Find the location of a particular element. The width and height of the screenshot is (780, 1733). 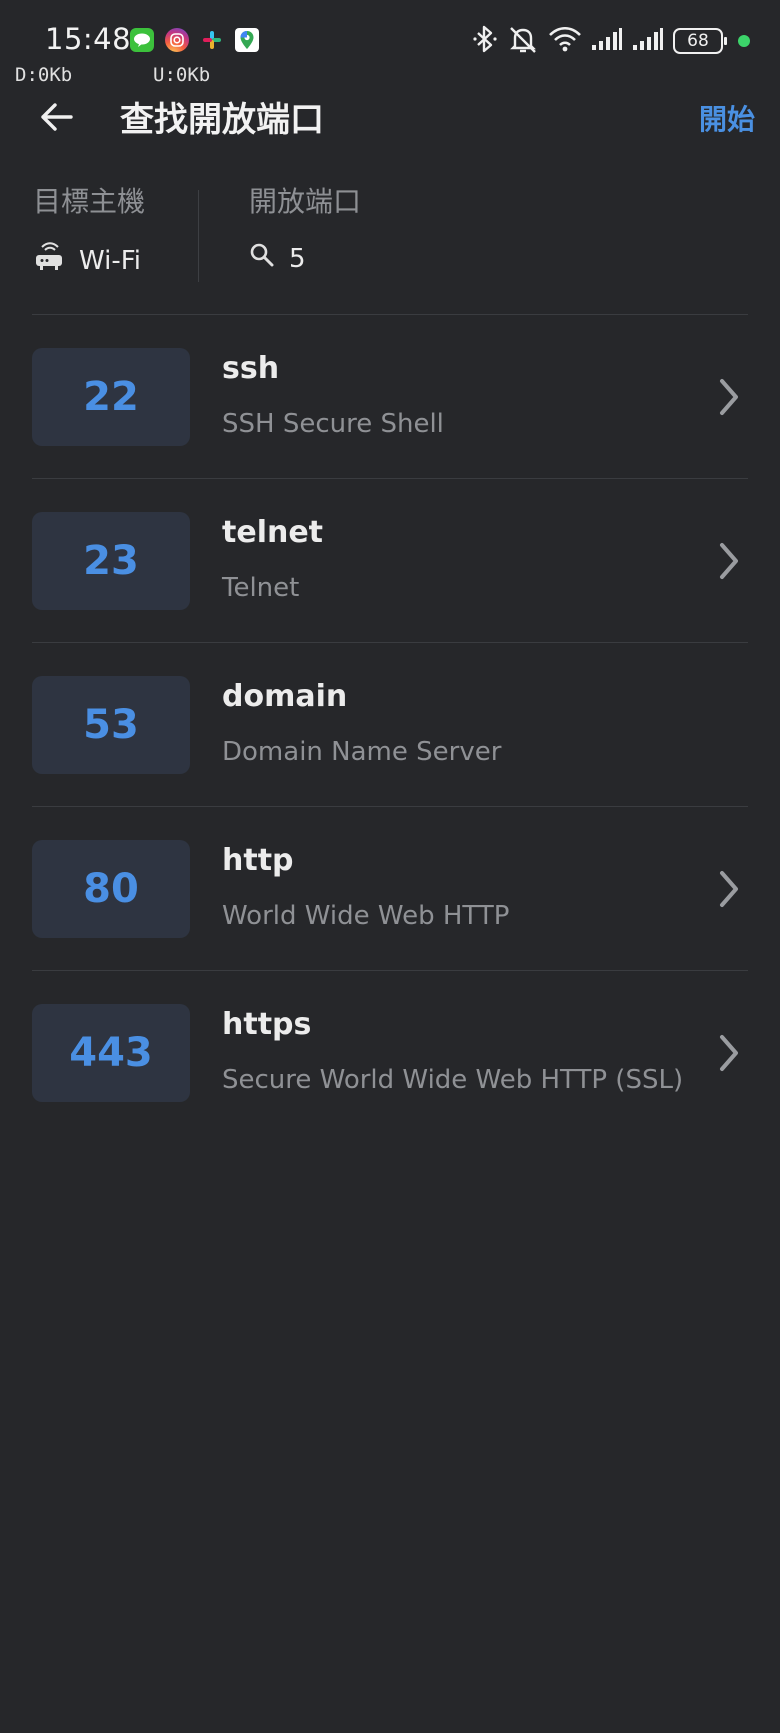

port-row-53: 53 domain Domain Name Server is located at coordinates (390, 725).